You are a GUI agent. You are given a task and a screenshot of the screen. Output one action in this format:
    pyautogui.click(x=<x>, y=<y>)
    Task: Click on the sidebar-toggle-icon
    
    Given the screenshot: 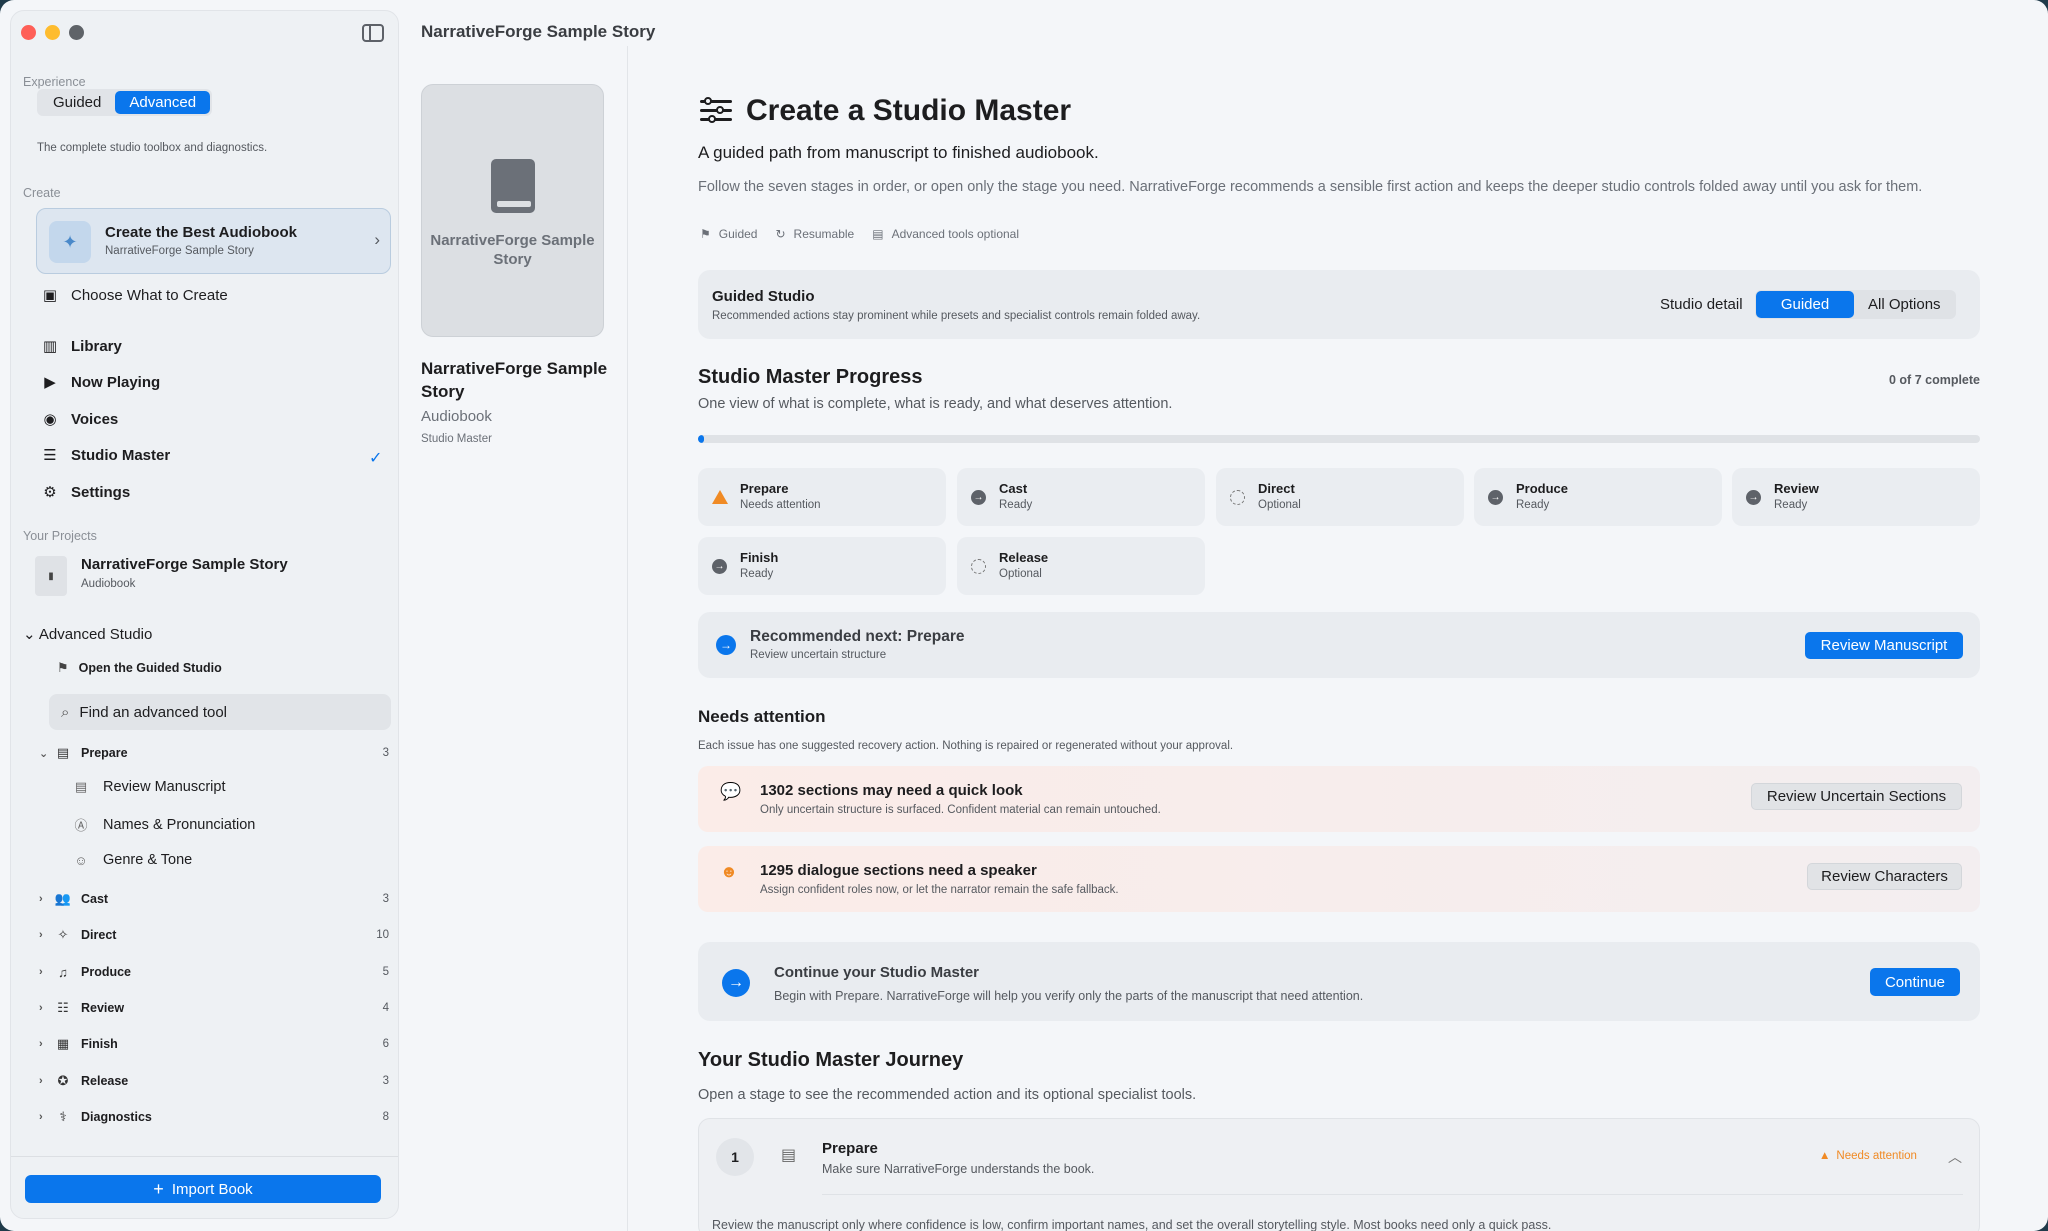 What is the action you would take?
    pyautogui.click(x=373, y=33)
    